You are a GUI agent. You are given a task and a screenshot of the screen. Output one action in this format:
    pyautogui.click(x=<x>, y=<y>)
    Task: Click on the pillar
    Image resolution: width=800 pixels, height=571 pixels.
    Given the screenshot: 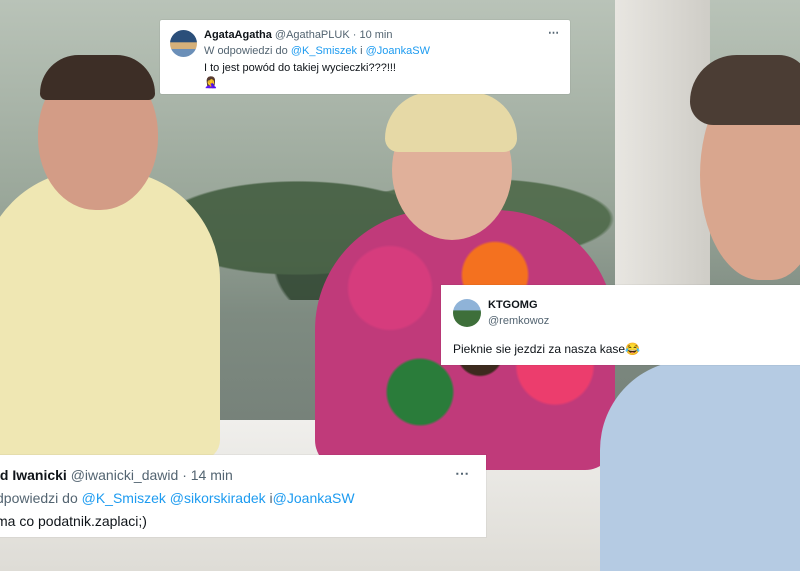 What is the action you would take?
    pyautogui.click(x=662, y=150)
    